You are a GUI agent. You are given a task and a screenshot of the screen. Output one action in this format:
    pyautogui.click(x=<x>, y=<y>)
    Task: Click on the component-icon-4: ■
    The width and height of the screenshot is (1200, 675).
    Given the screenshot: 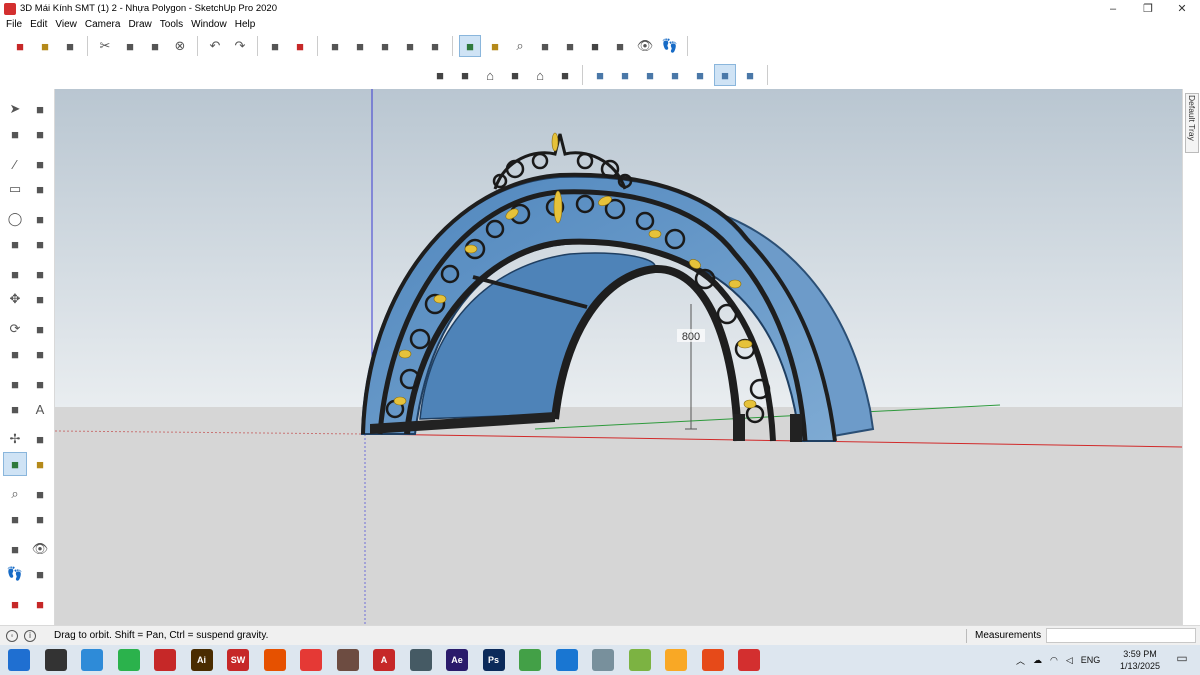 What is the action you would take?
    pyautogui.click(x=410, y=46)
    